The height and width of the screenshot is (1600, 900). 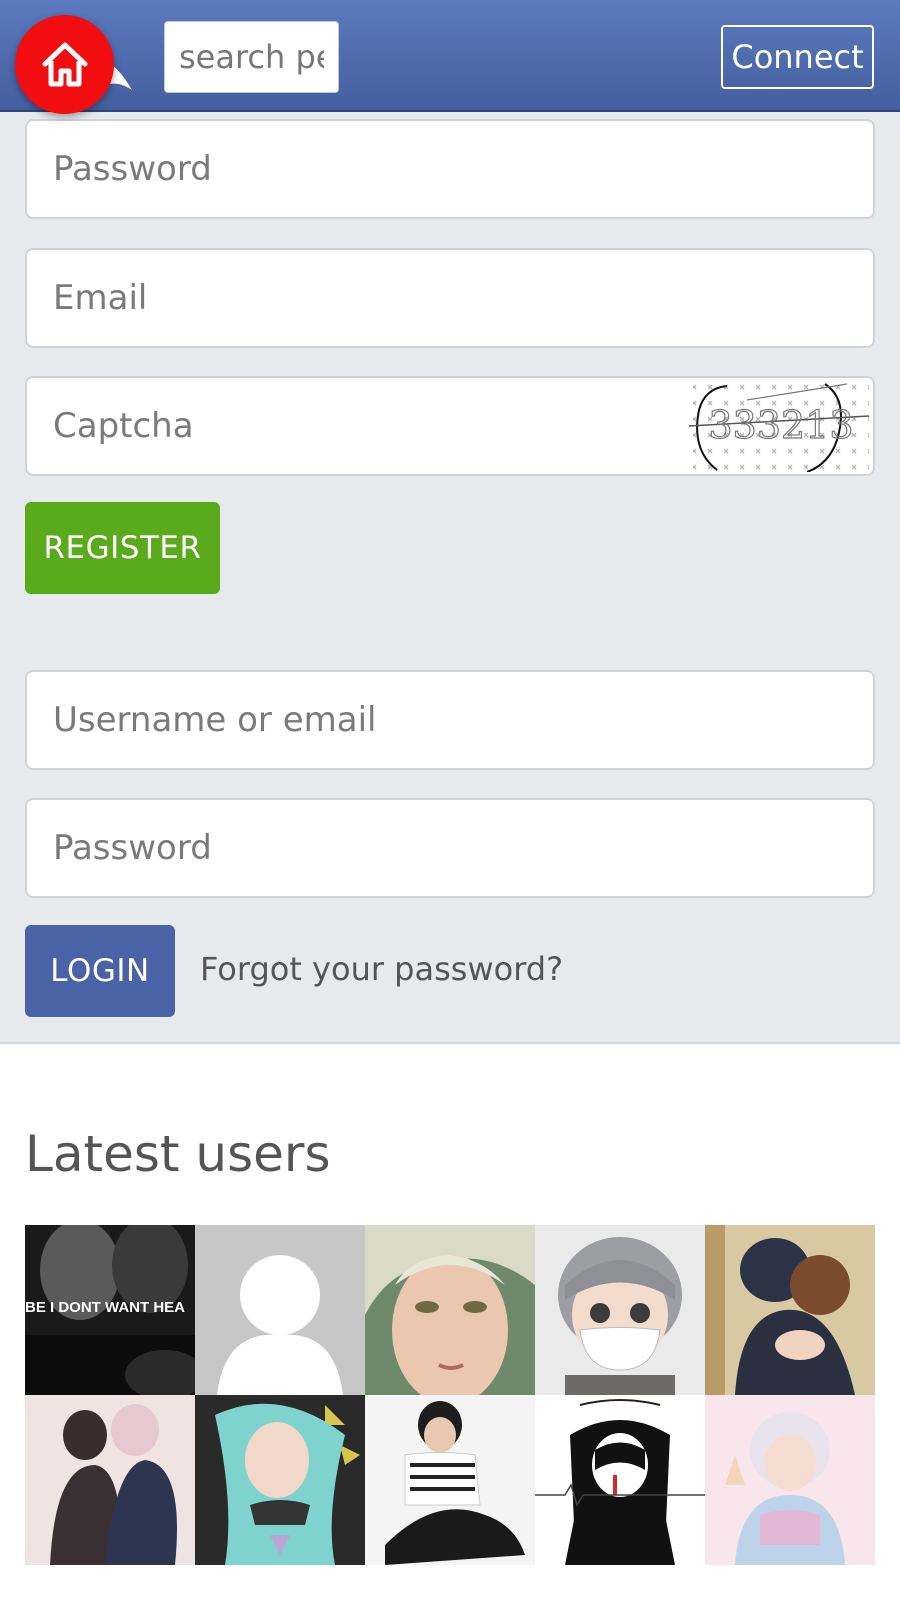 I want to click on home-icon, so click(x=64, y=64).